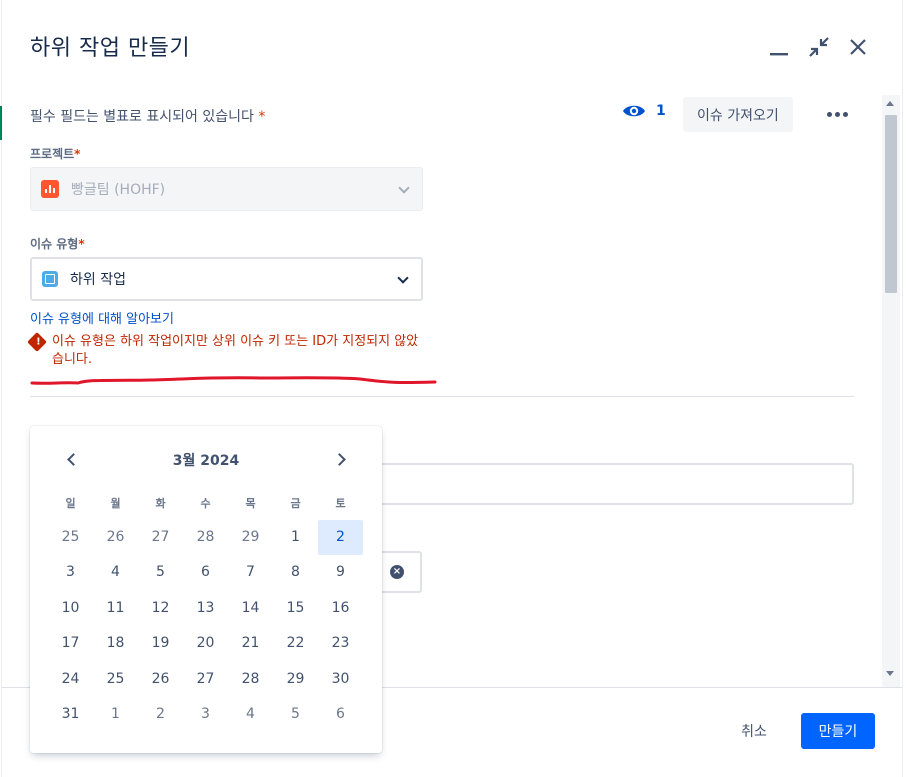 This screenshot has width=908, height=777. I want to click on calendar-day: 14, so click(250, 608).